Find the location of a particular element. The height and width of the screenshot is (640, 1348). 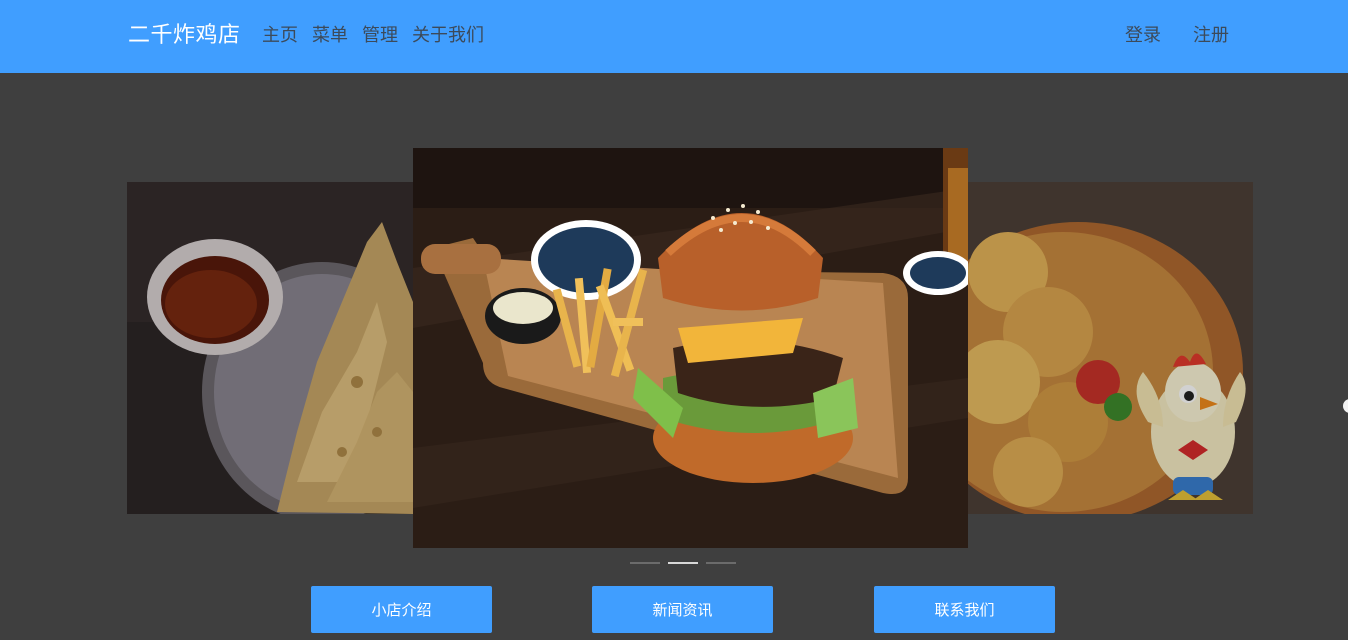

nav-about-link: 关于我们 is located at coordinates (448, 36).